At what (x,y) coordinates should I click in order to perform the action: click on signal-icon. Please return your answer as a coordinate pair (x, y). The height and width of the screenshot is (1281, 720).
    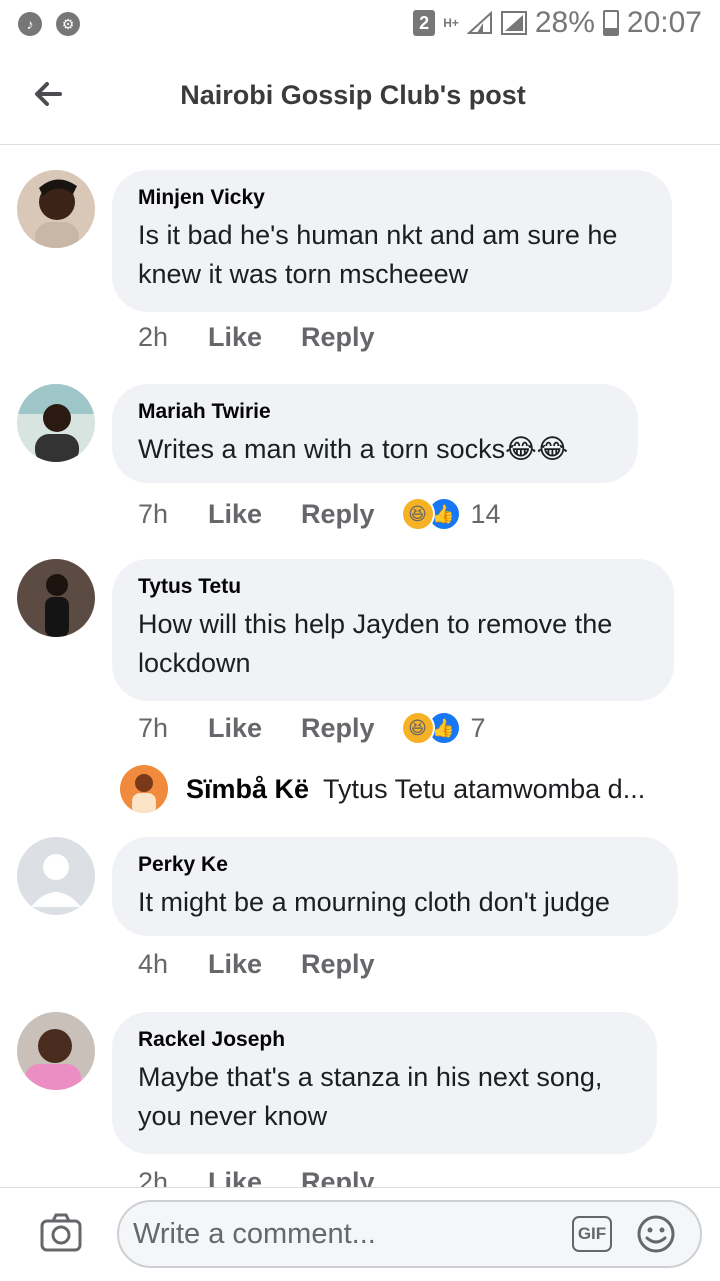
    Looking at the image, I should click on (479, 22).